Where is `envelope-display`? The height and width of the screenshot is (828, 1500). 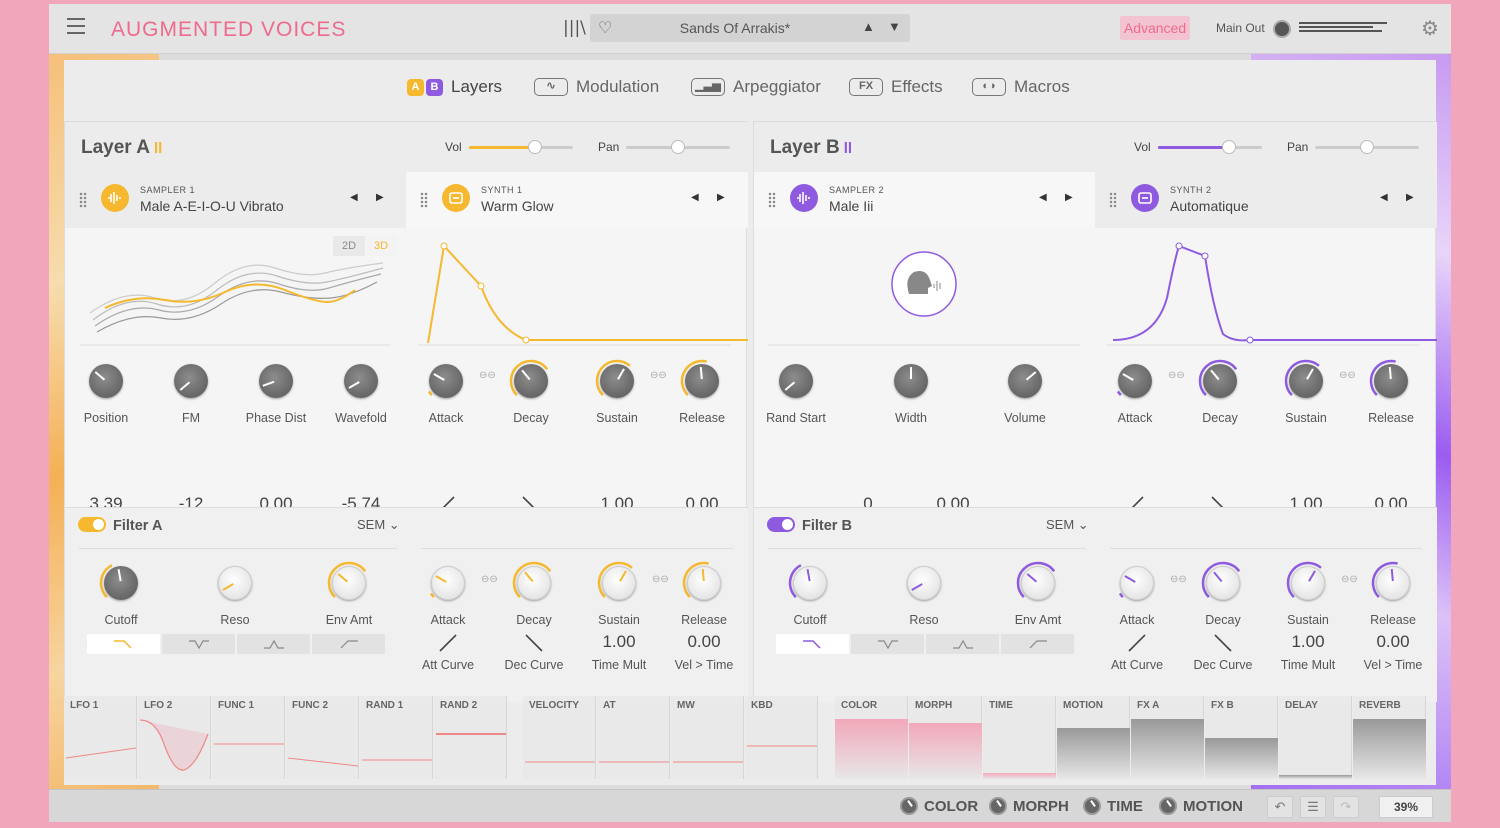
envelope-display is located at coordinates (1267, 287).